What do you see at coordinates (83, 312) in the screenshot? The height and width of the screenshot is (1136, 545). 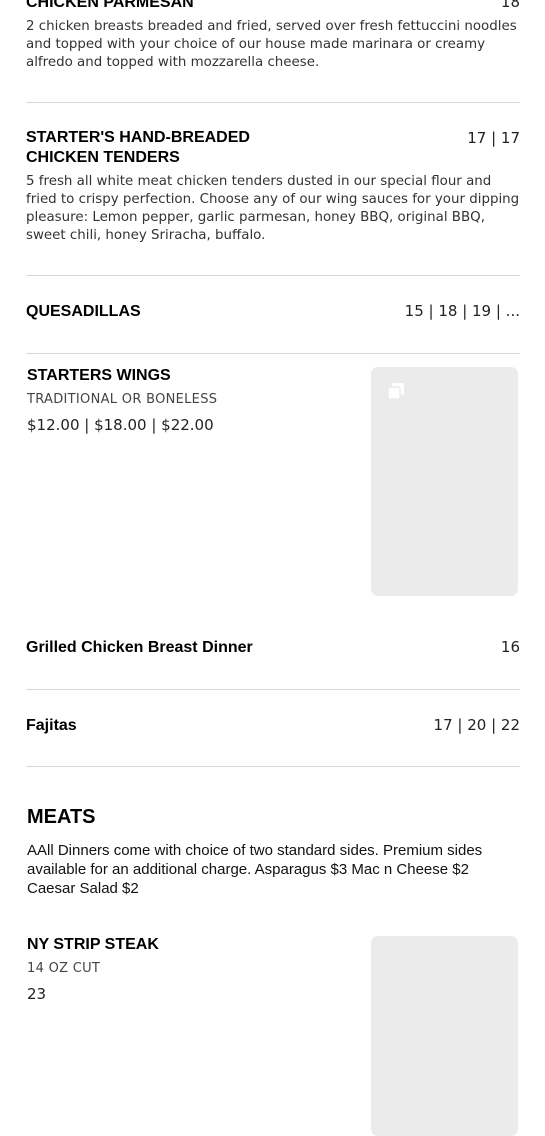 I see `item-name-quesadillas: QUESADILLAS` at bounding box center [83, 312].